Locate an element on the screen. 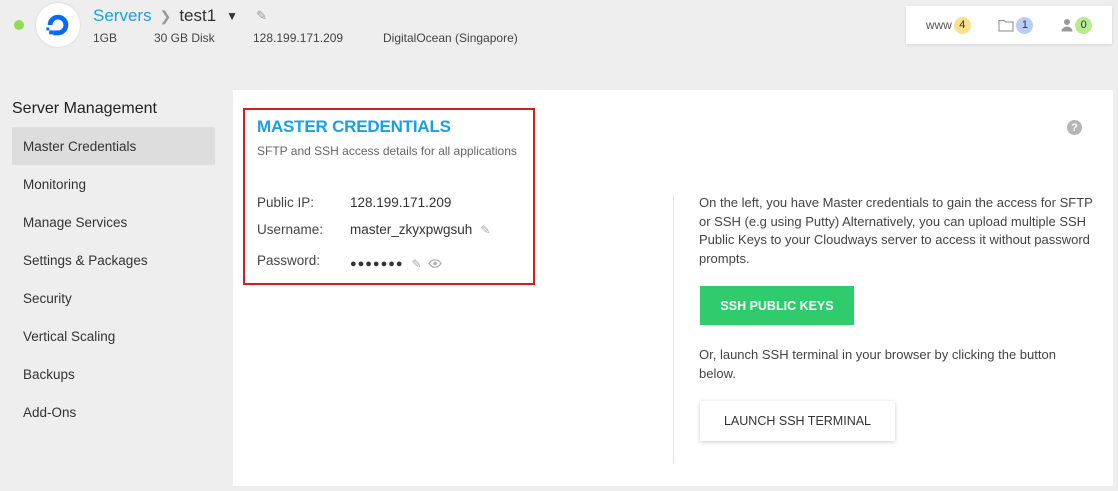 The width and height of the screenshot is (1118, 491). sidebar-item-vertical-scaling: Vertical Scaling is located at coordinates (113, 336).